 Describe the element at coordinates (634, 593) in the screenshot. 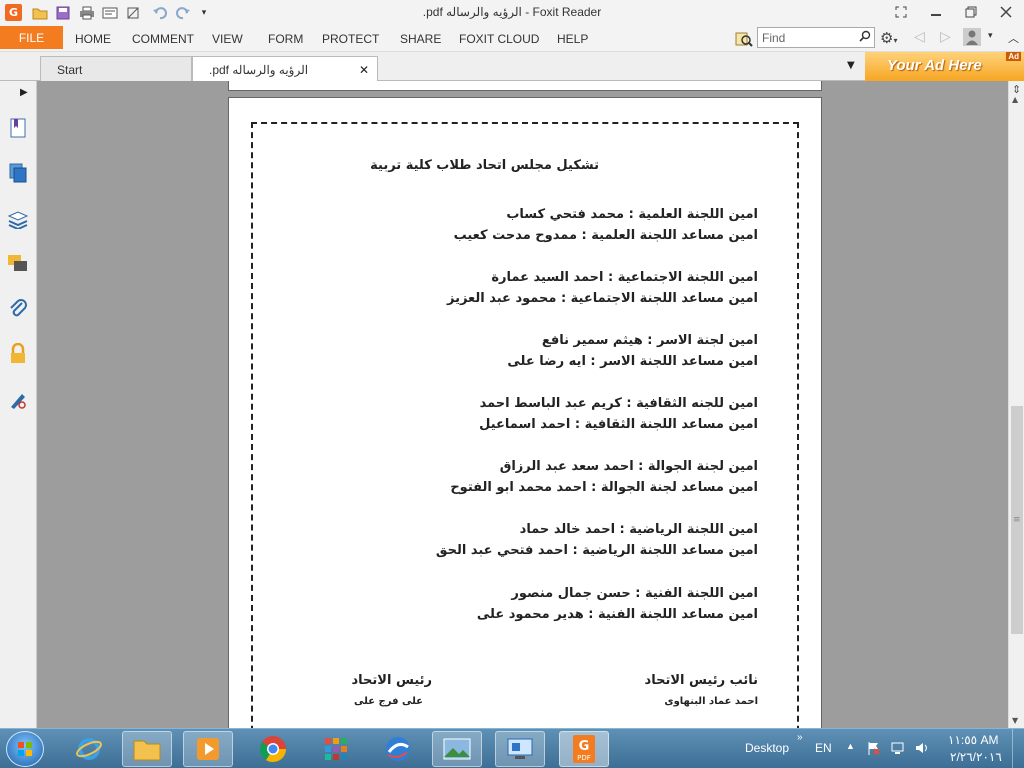

I see `doc-line: امين اللجنة الفنية : حسن جمال منصور` at that location.